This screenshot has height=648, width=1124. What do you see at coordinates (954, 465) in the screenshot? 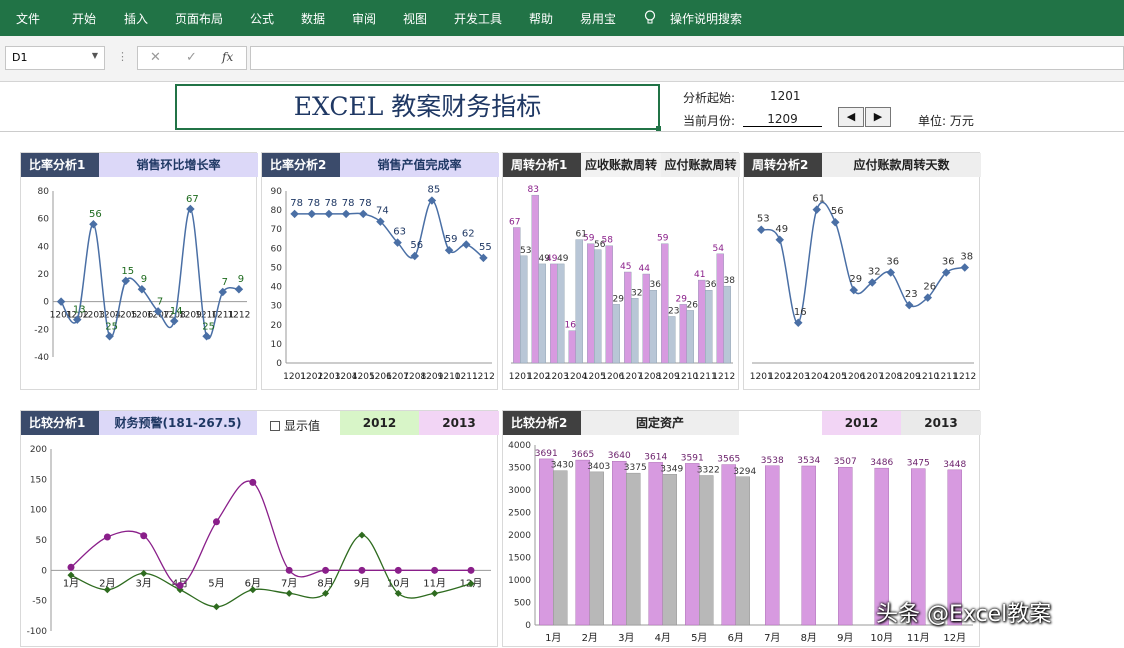
I see `data-label: 3448` at bounding box center [954, 465].